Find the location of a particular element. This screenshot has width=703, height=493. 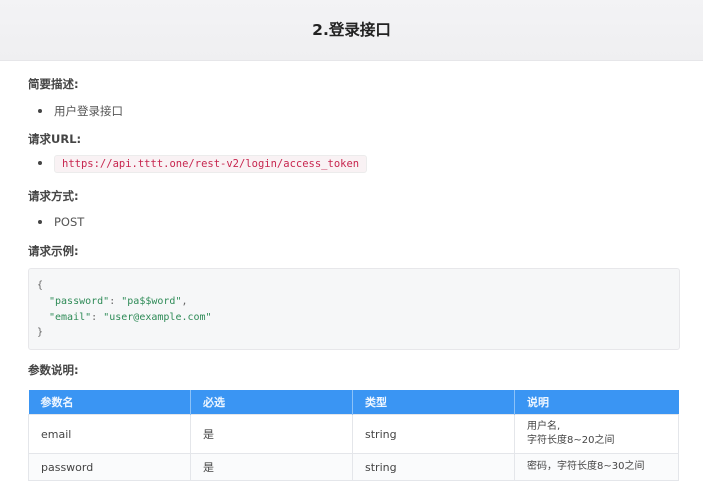

summary-text: 用户登录接口 is located at coordinates (88, 111).